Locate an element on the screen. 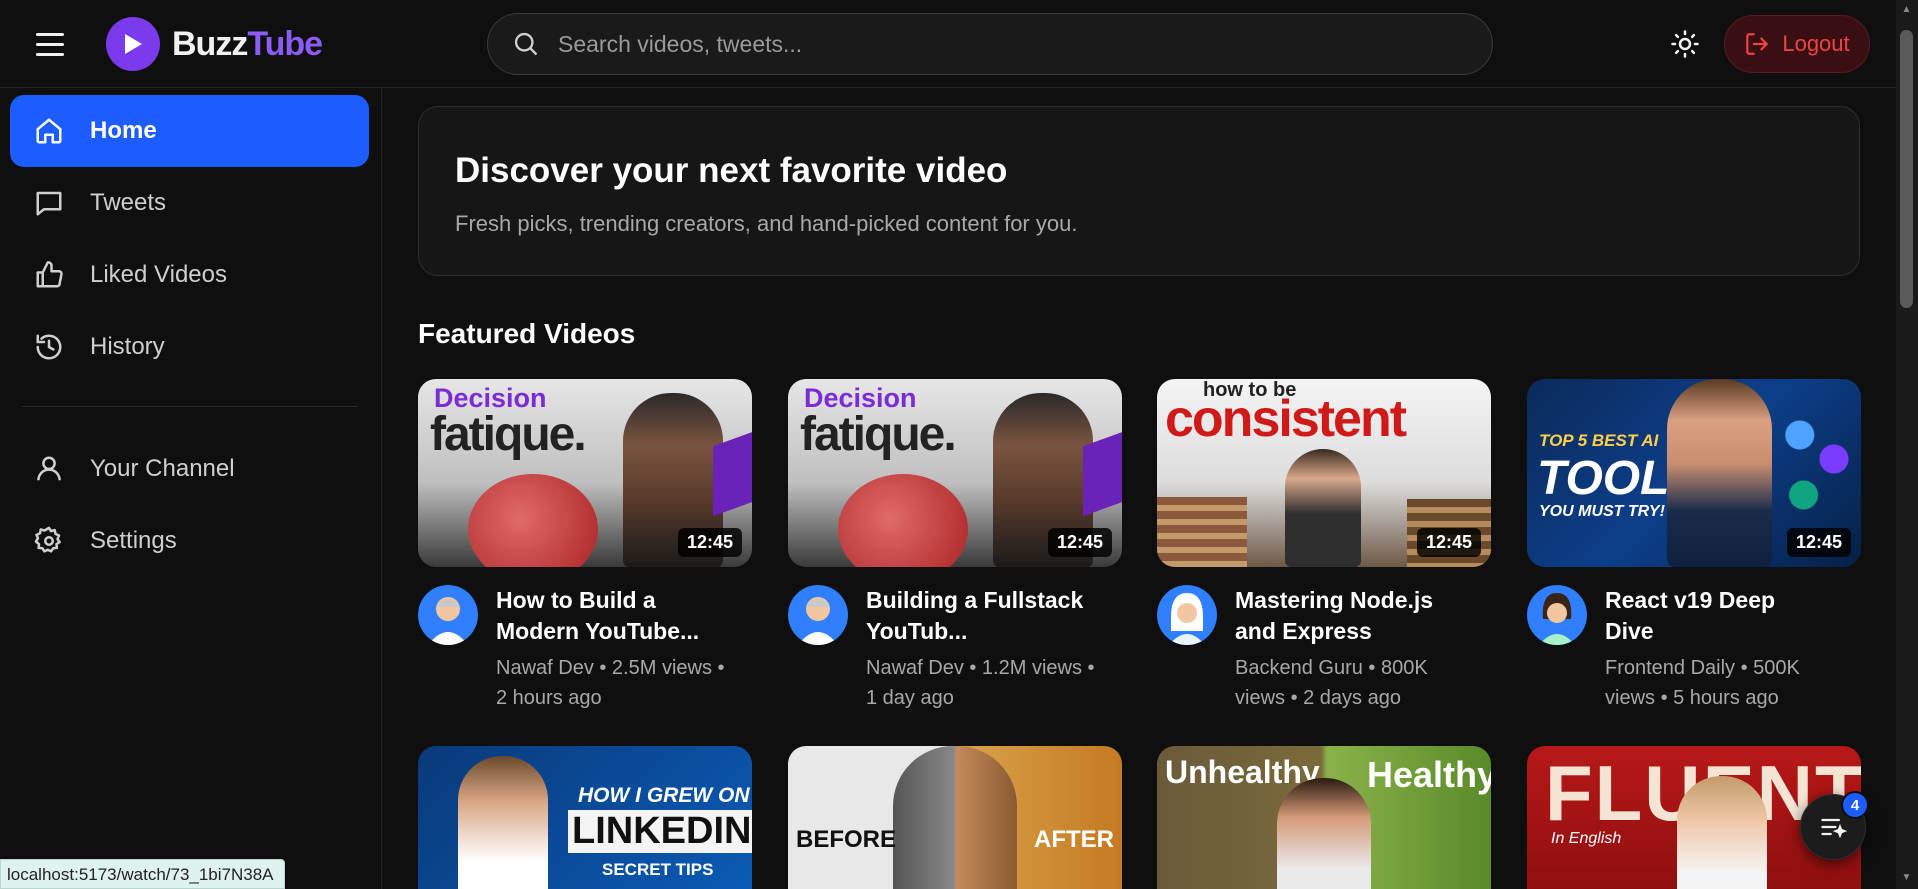  scroll-down-icon: ▼ is located at coordinates (1906, 879).